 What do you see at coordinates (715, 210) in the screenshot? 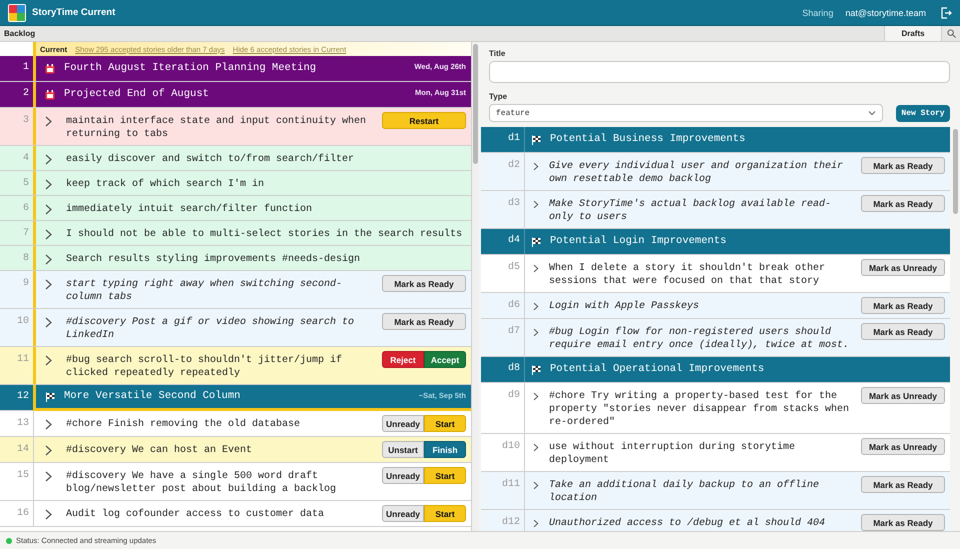
I see `story-row: d3 Make StoryTime's actual backlog available read-only to users Mark as Ready` at bounding box center [715, 210].